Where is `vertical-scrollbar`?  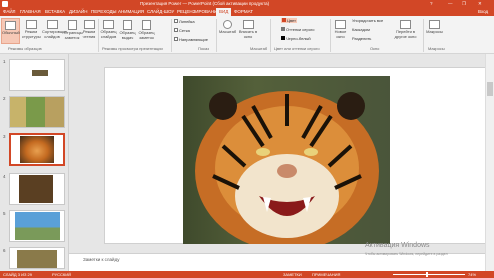
vertical-scrollbar is located at coordinates (489, 162).